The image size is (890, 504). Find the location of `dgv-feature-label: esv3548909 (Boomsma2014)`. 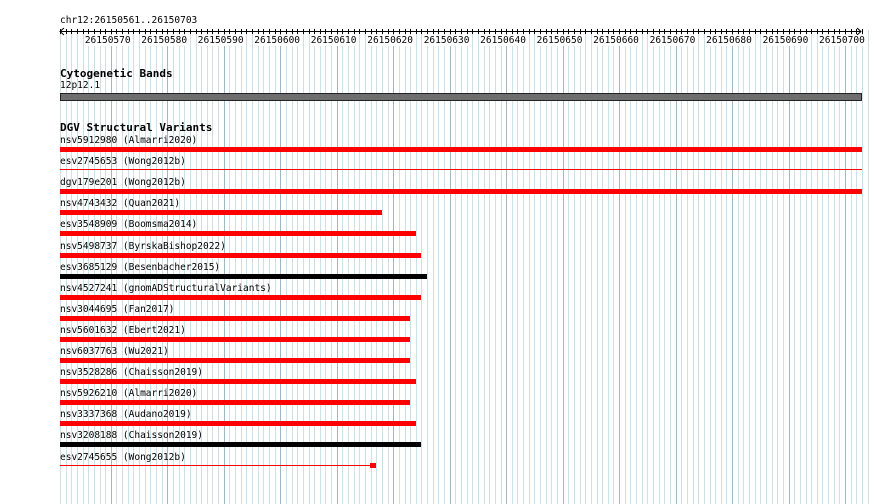

dgv-feature-label: esv3548909 (Boomsma2014) is located at coordinates (128, 224).